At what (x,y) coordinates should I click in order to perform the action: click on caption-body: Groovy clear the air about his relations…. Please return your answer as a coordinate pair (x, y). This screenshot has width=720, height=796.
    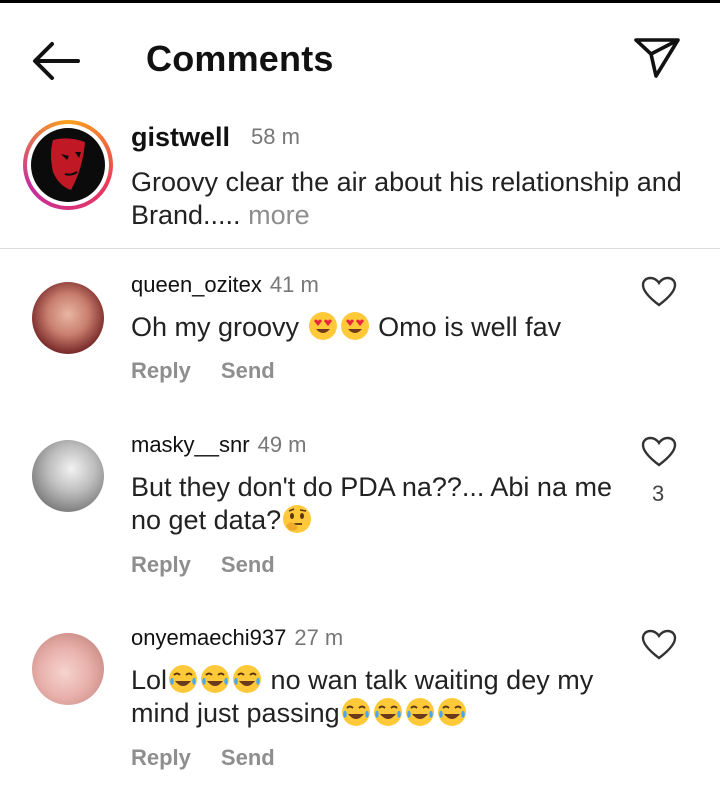
    Looking at the image, I should click on (406, 198).